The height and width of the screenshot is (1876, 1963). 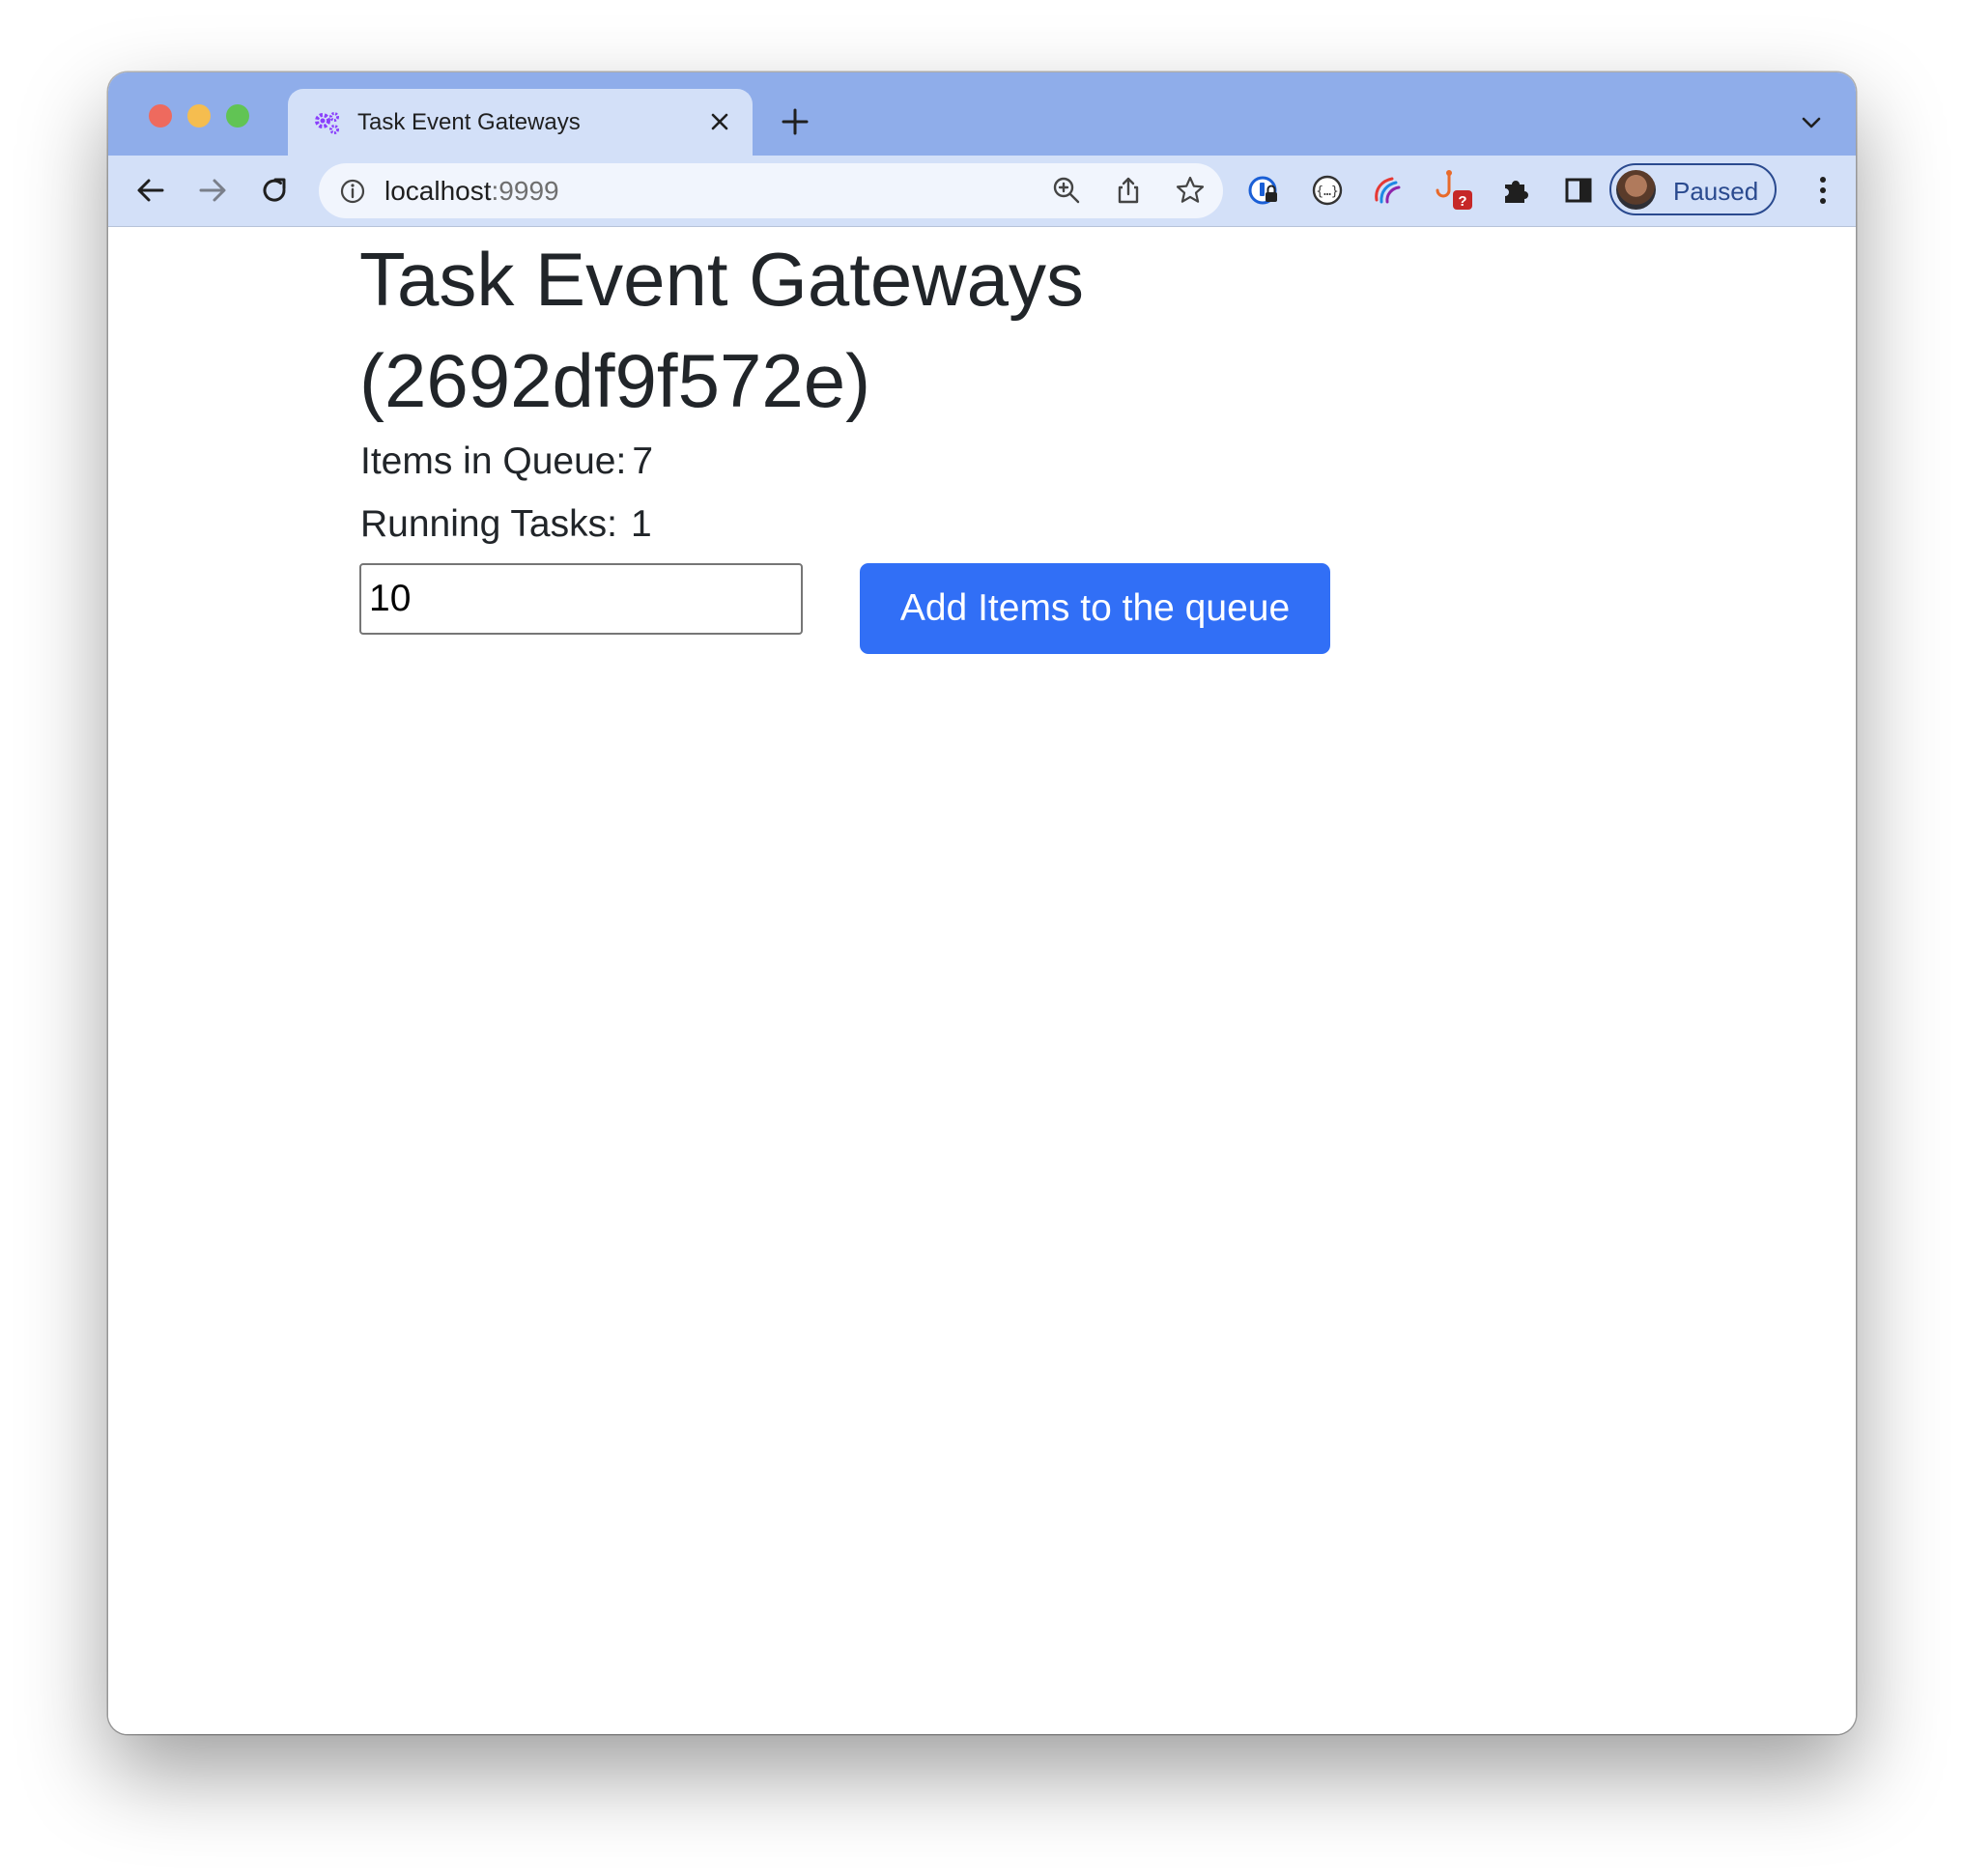 I want to click on new-tab-icon, so click(x=795, y=122).